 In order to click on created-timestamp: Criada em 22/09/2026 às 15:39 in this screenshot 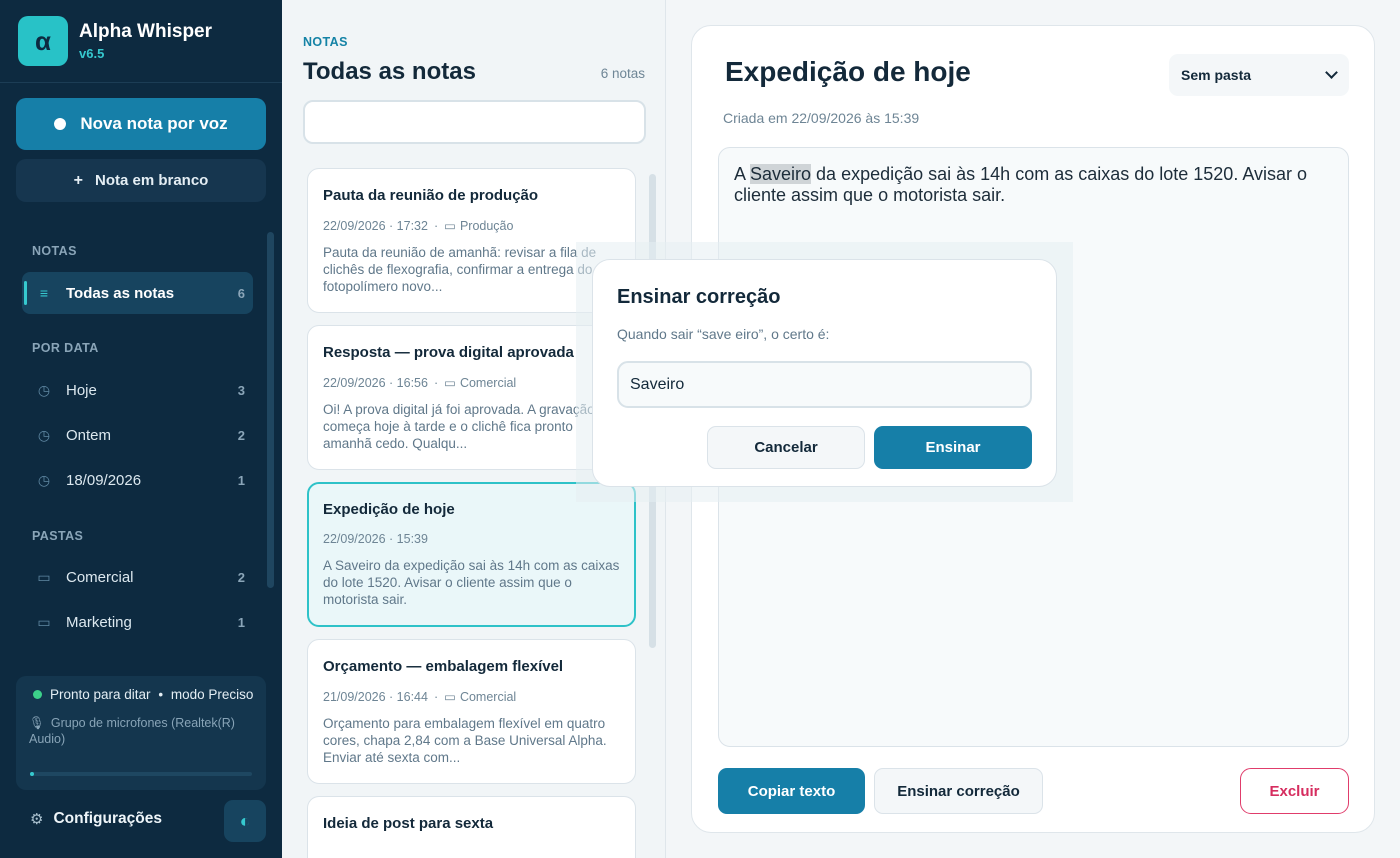, I will do `click(821, 118)`.